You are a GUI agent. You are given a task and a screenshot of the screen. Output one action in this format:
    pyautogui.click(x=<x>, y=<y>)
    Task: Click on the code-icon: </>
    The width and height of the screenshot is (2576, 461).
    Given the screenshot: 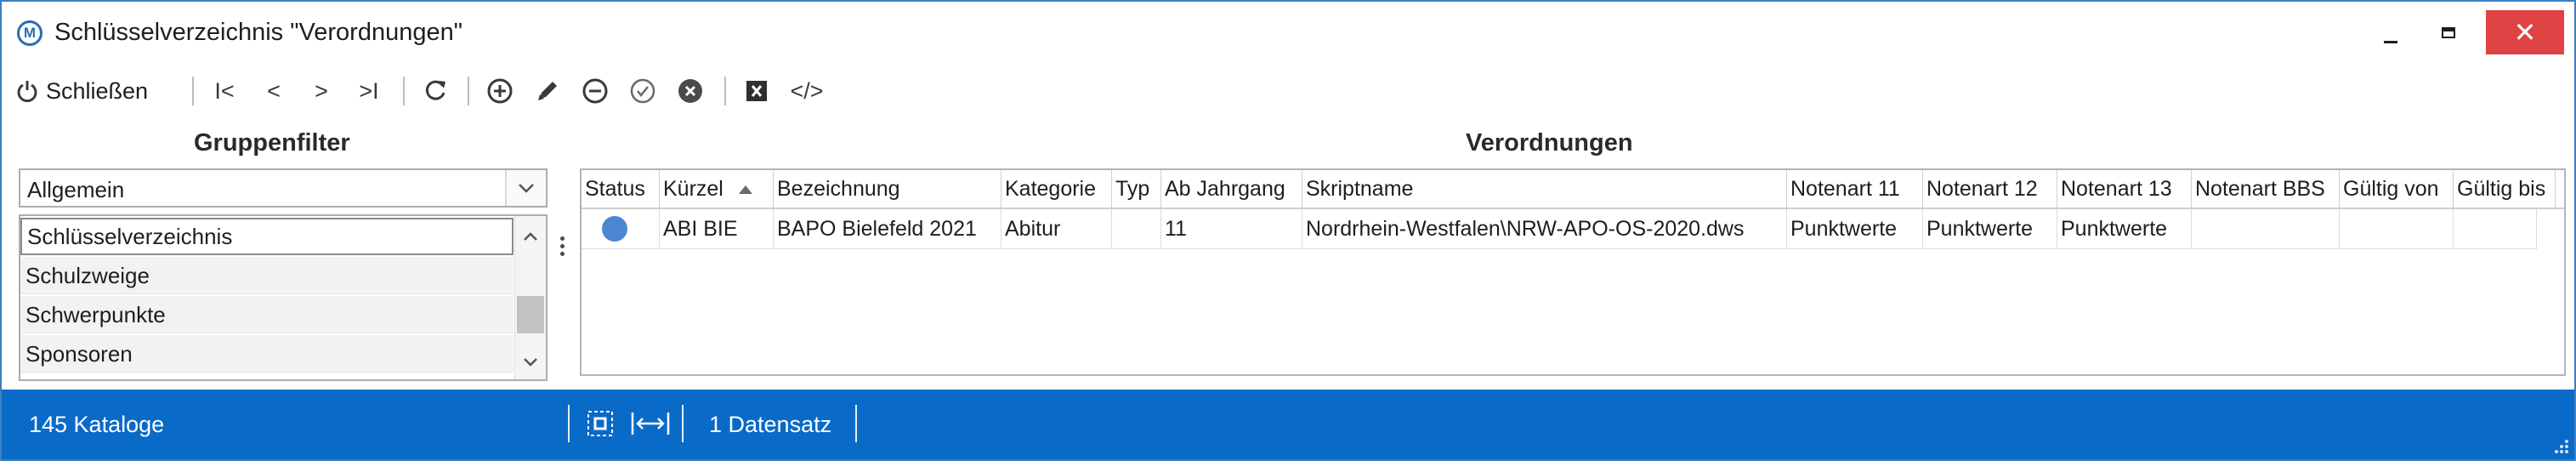 What is the action you would take?
    pyautogui.click(x=807, y=90)
    